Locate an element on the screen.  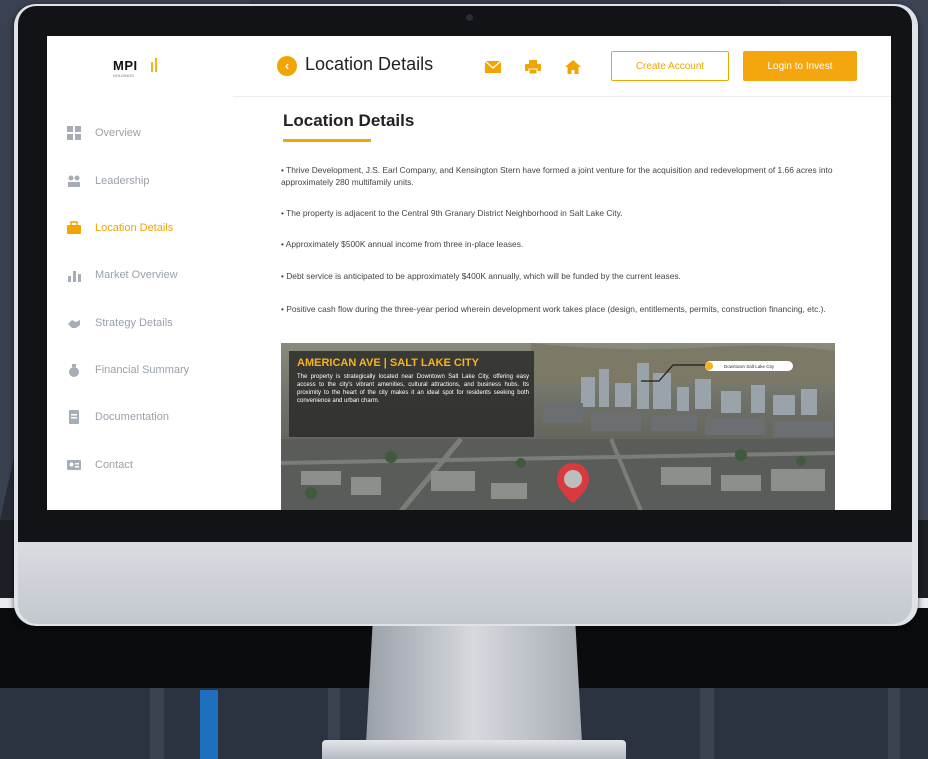
sidebar-item-label: Financial Summary is located at coordinates (142, 370).